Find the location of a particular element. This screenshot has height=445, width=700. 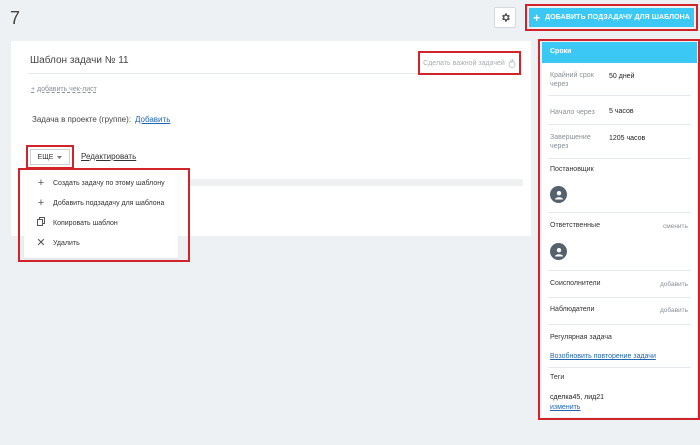

tags-label: Теги is located at coordinates (557, 377).